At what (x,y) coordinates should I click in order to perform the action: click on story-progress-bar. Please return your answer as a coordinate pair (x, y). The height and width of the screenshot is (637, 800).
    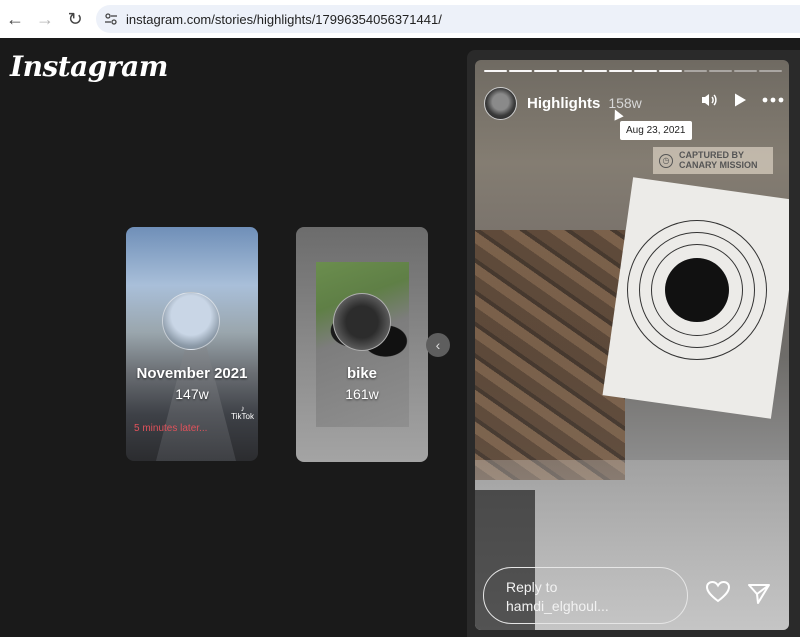
    Looking at the image, I should click on (633, 71).